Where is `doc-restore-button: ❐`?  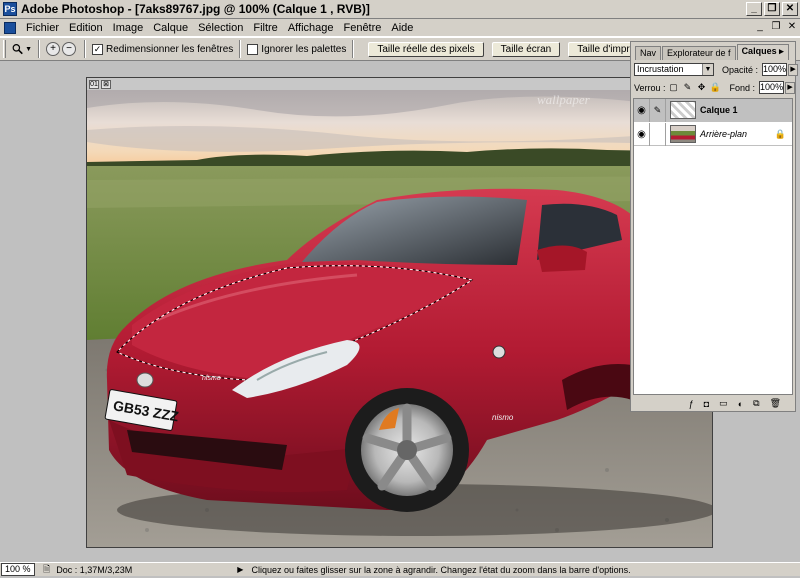
doc-restore-button: ❐ is located at coordinates (776, 27).